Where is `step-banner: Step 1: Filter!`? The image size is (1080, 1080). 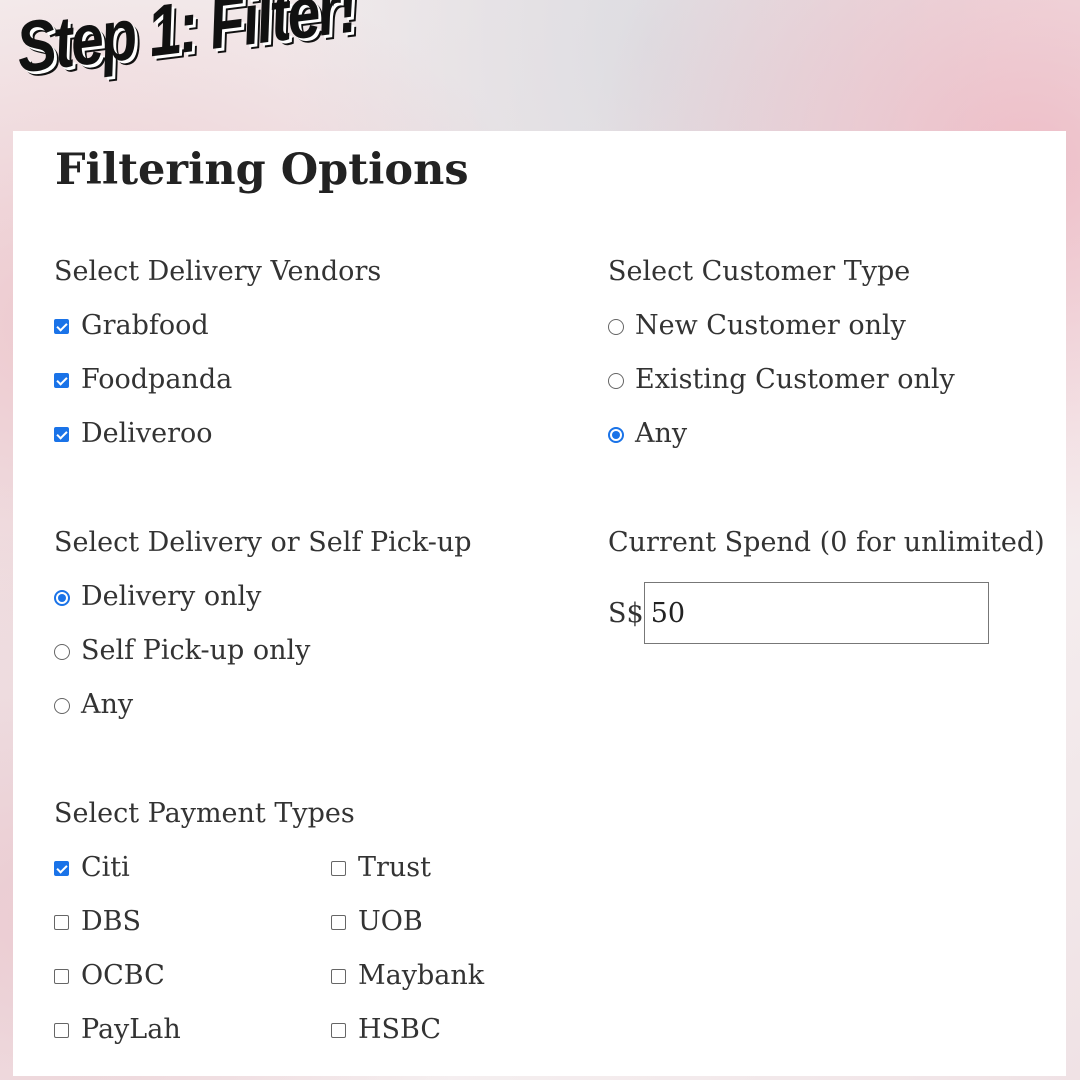 step-banner: Step 1: Filter! is located at coordinates (186, 44).